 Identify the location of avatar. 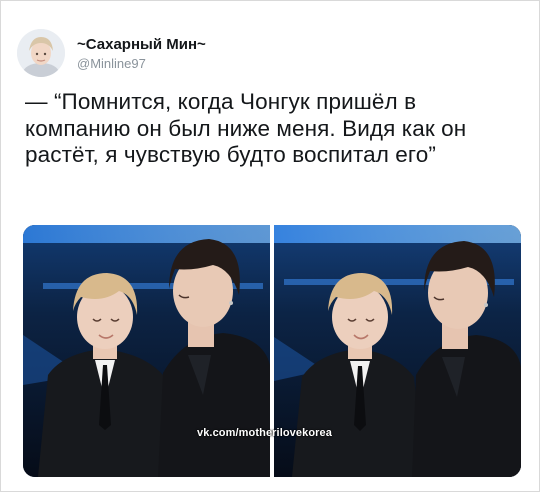
(41, 53).